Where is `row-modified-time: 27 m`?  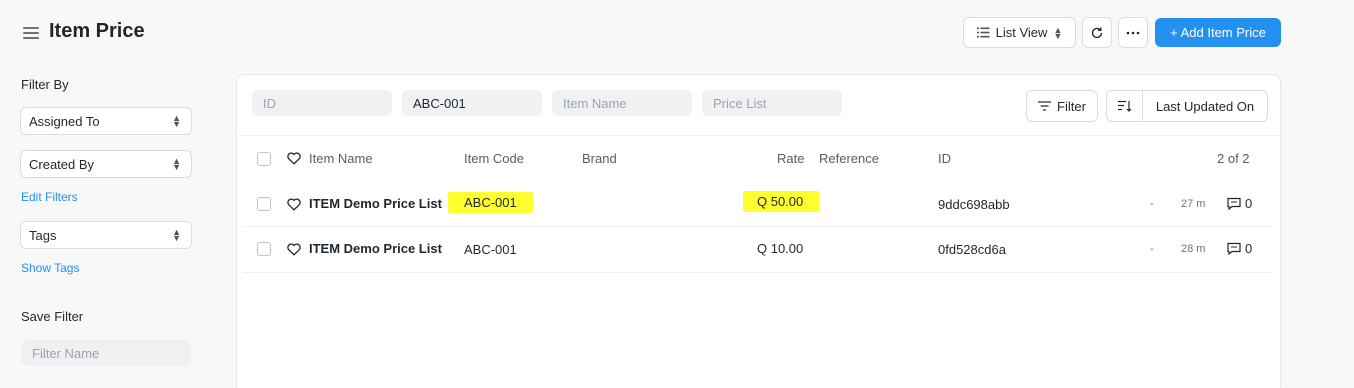 row-modified-time: 27 m is located at coordinates (1193, 204).